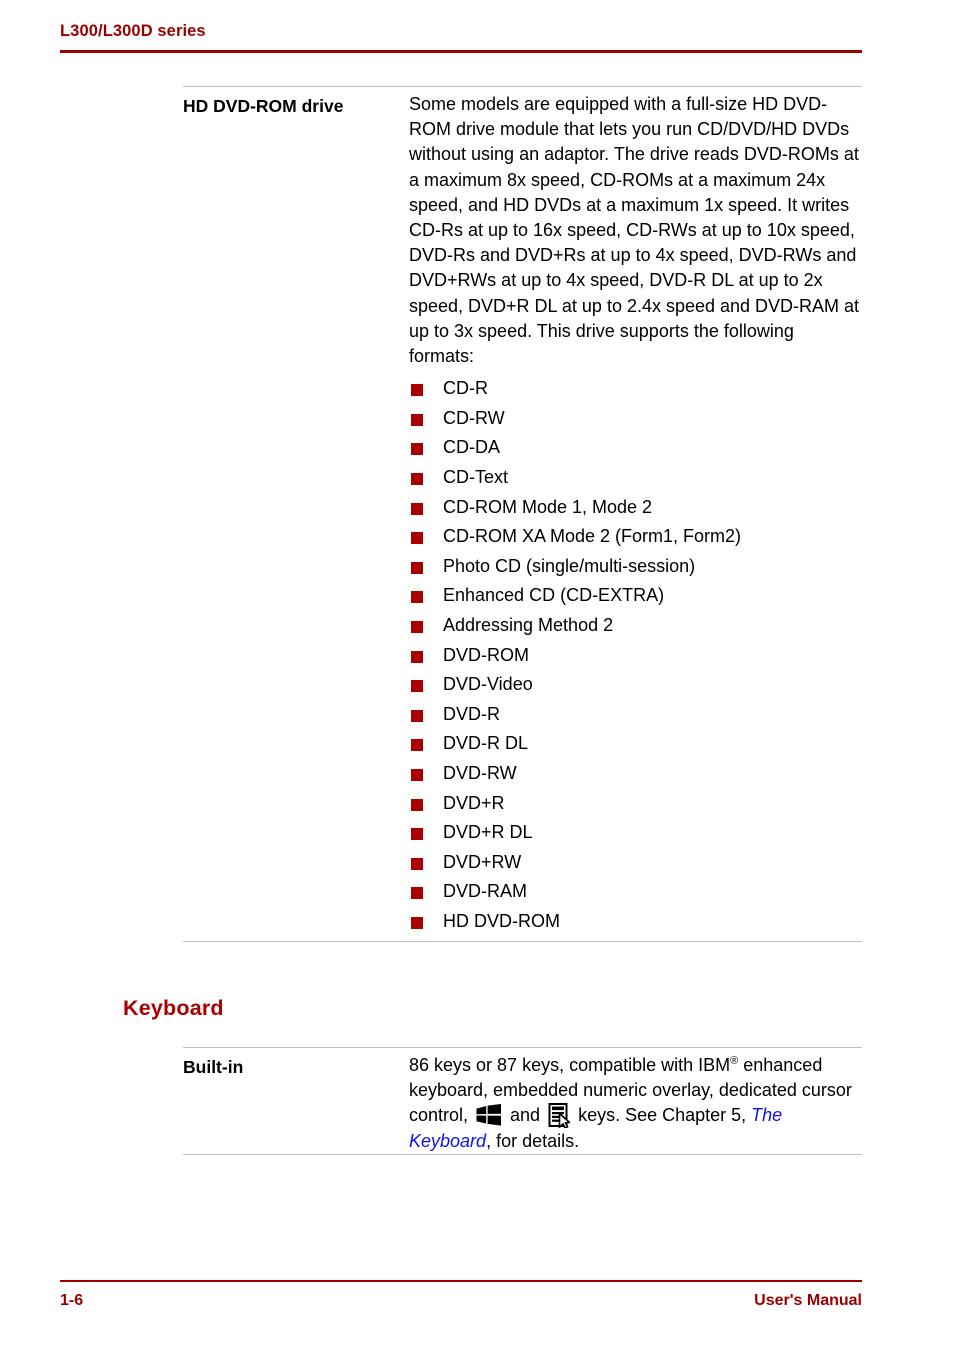 This screenshot has width=954, height=1352. Describe the element at coordinates (635, 685) in the screenshot. I see `list-item: DVD-Video` at that location.